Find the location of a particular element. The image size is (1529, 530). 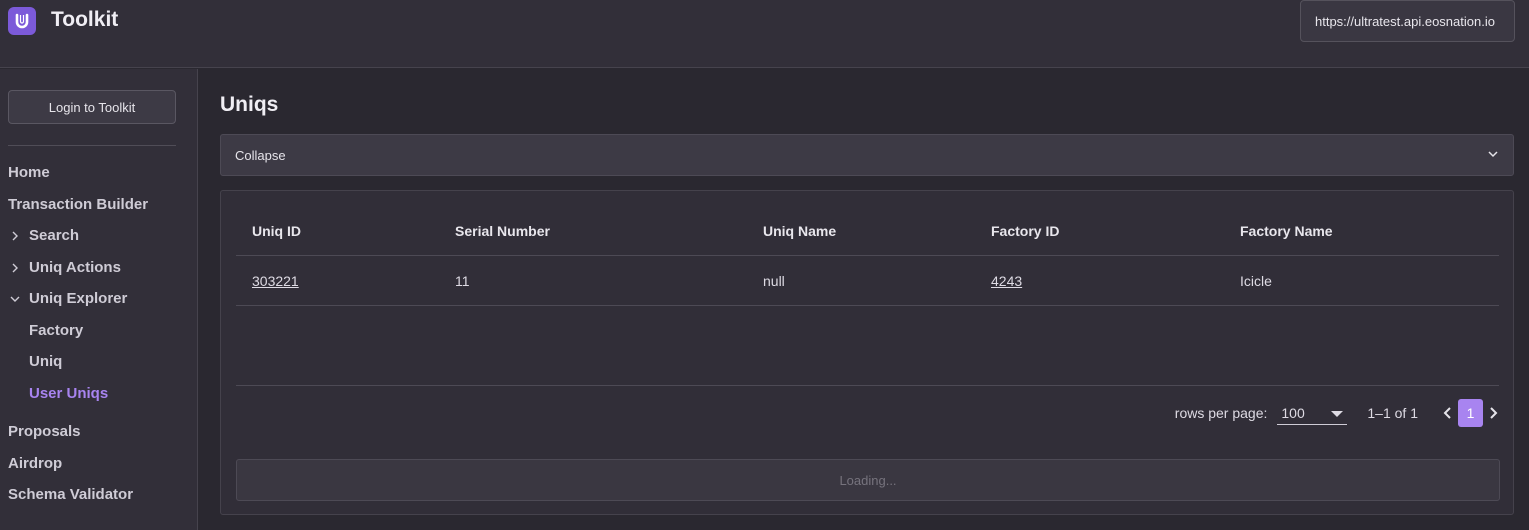

app-title: Toolkit is located at coordinates (85, 19).